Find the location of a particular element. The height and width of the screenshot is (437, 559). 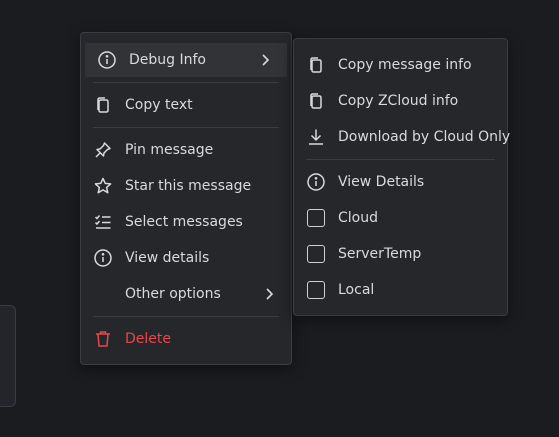

submenu-item-download-cloud-only: Download by Cloud Only is located at coordinates (402, 137).